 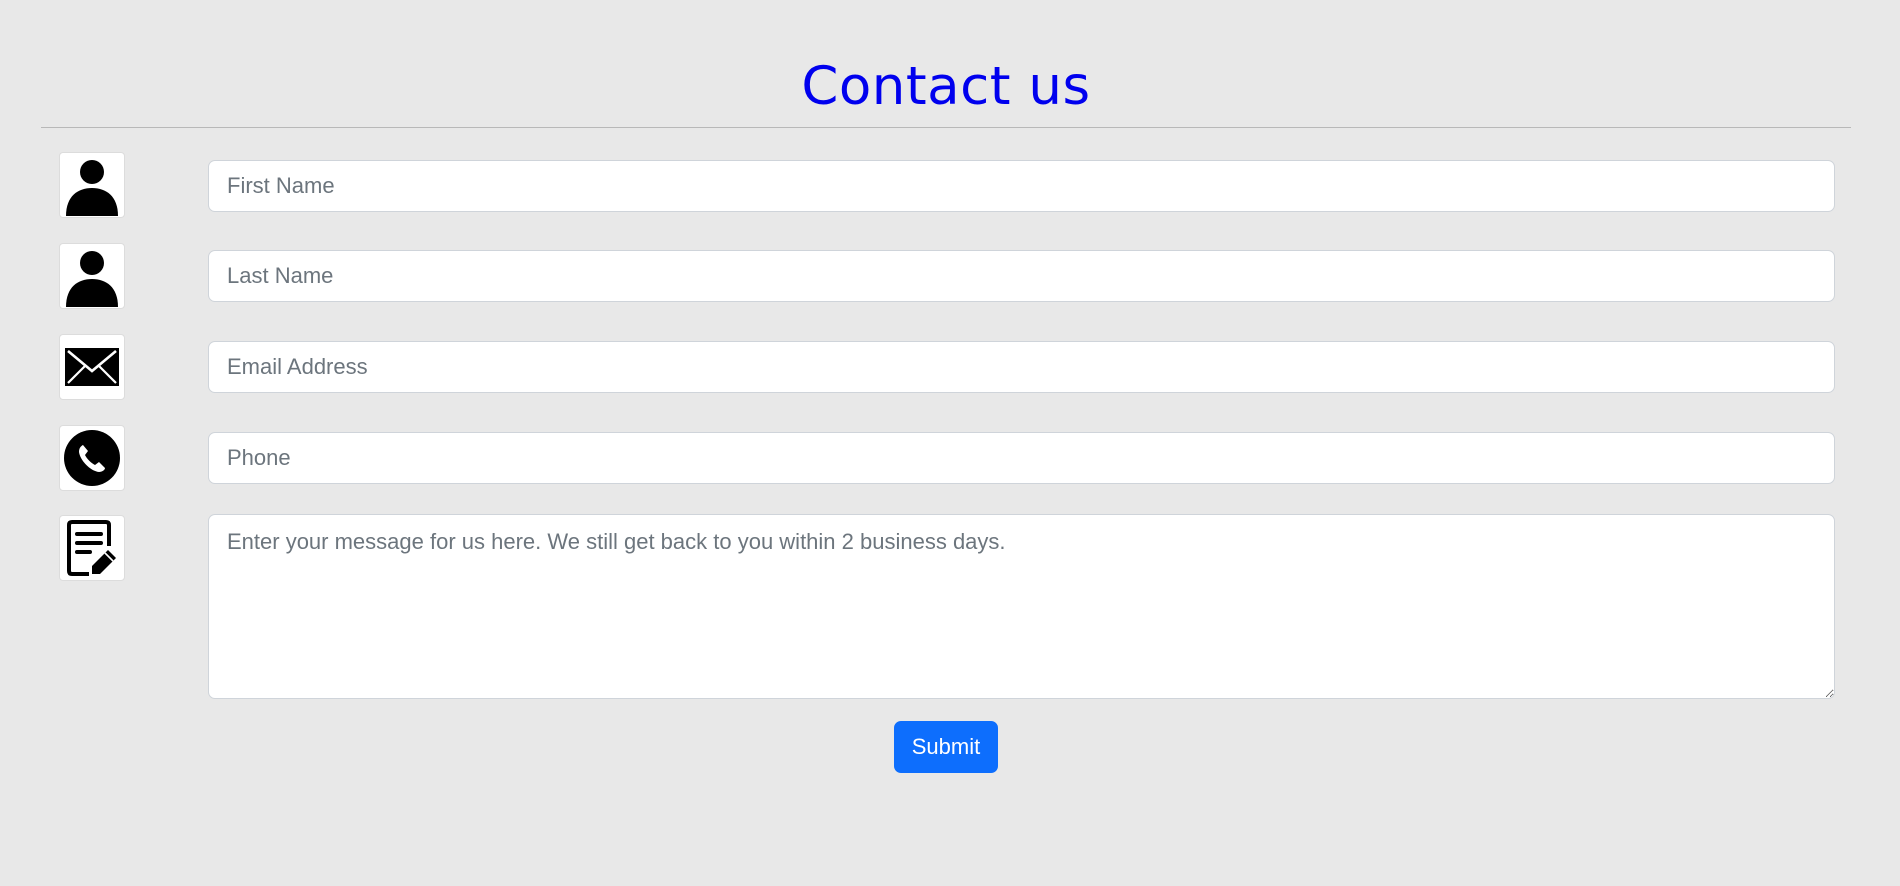 I want to click on phone-icon-box, so click(x=92, y=458).